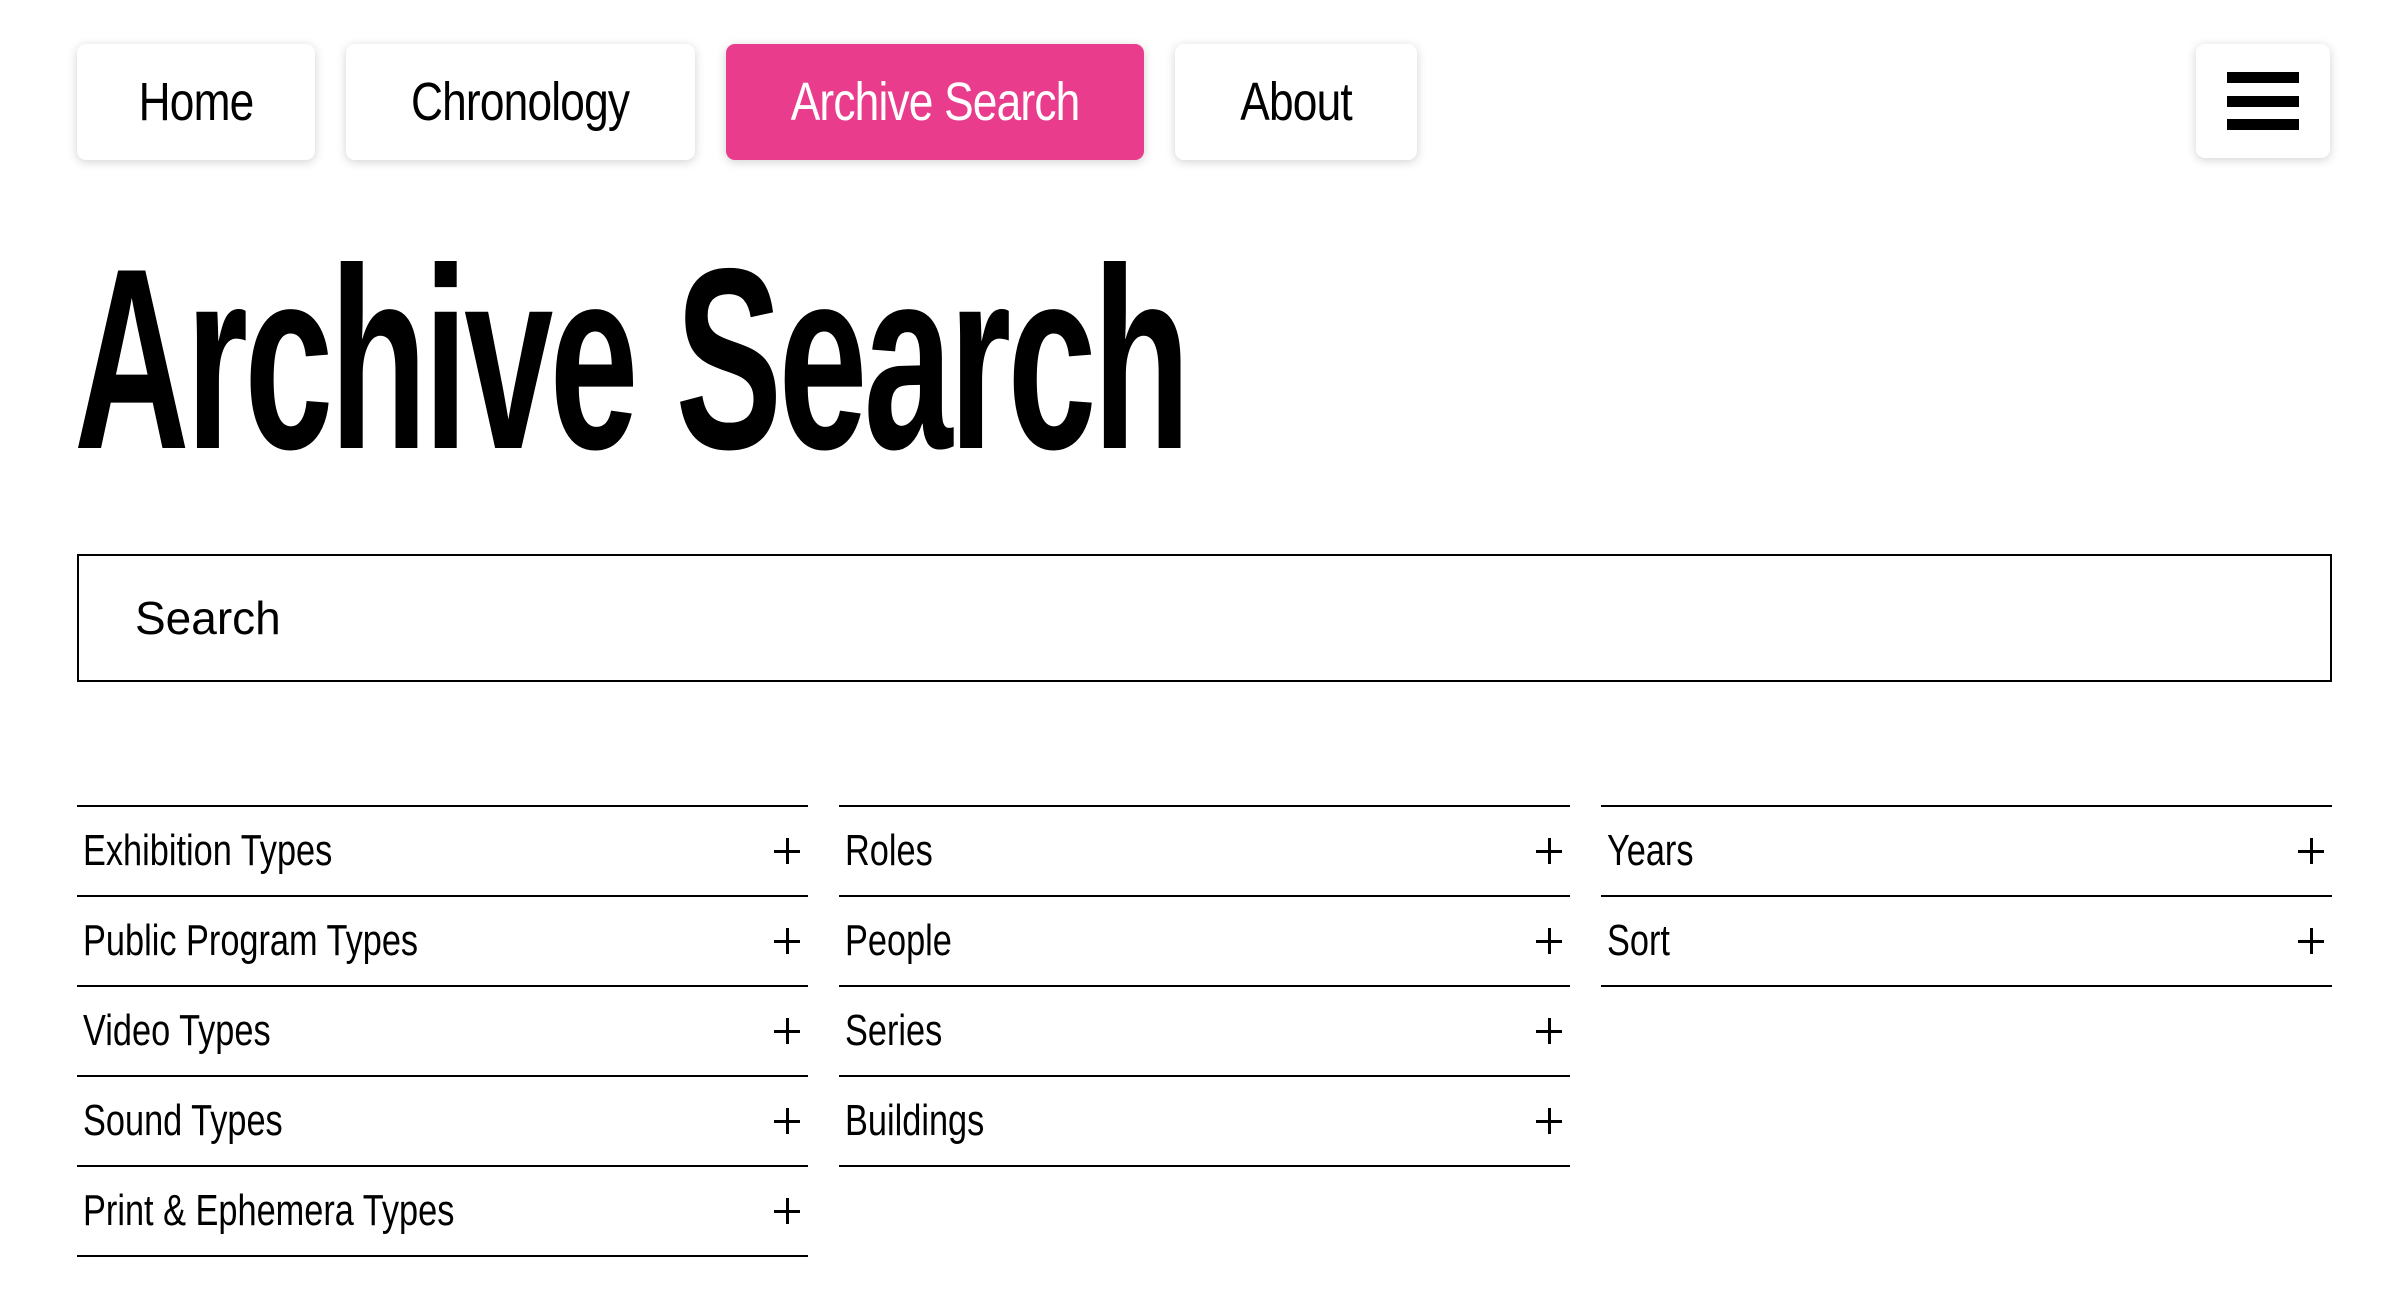 This screenshot has width=2406, height=1298. Describe the element at coordinates (915, 1120) in the screenshot. I see `filter-label: Buildings` at that location.